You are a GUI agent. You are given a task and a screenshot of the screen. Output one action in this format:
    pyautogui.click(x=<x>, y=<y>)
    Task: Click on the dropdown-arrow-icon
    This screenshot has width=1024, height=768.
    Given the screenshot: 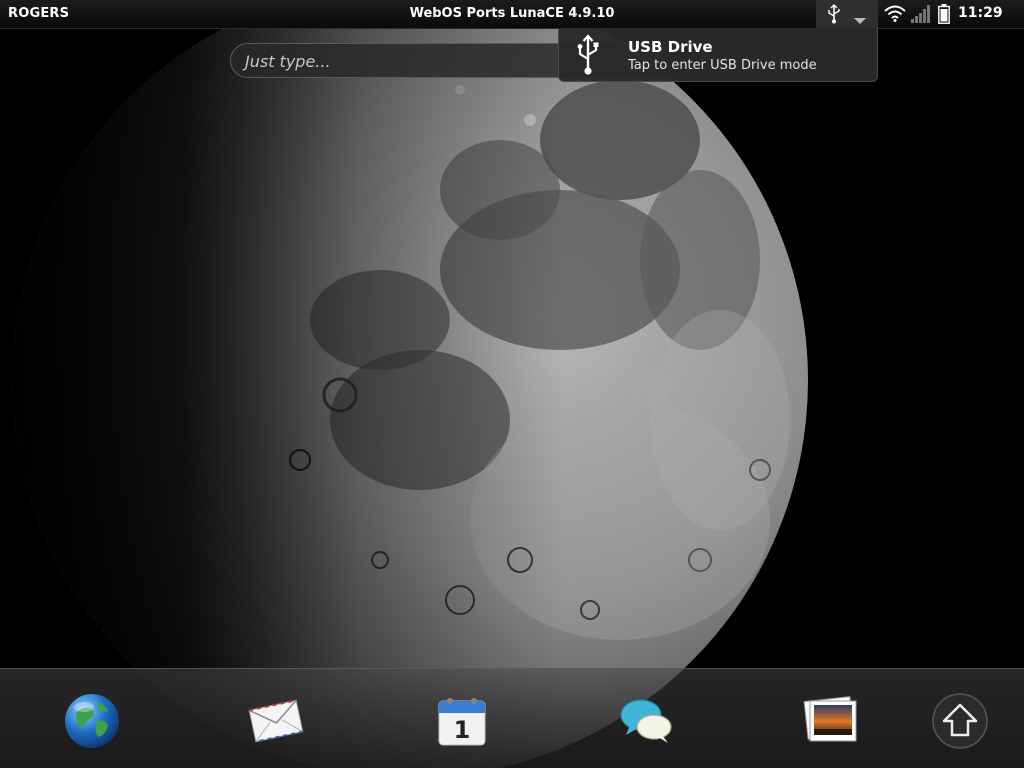 What is the action you would take?
    pyautogui.click(x=860, y=19)
    